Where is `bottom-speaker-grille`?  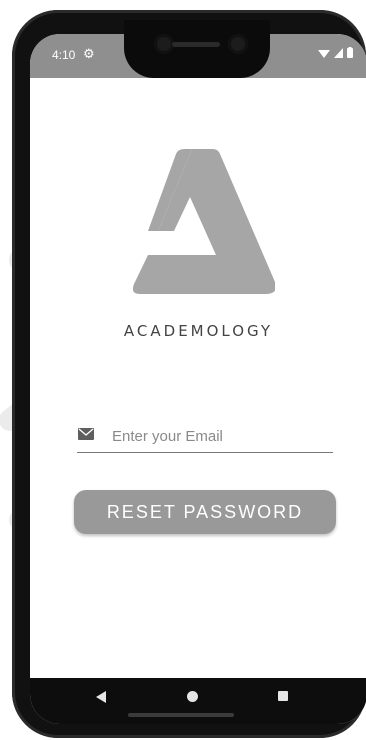
bottom-speaker-grille is located at coordinates (181, 715).